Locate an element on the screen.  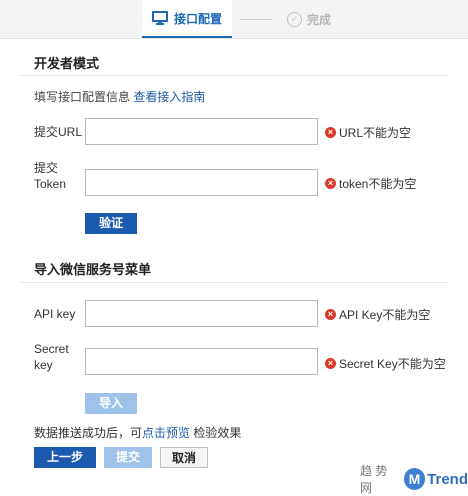
watermark-badge: M is located at coordinates (414, 479).